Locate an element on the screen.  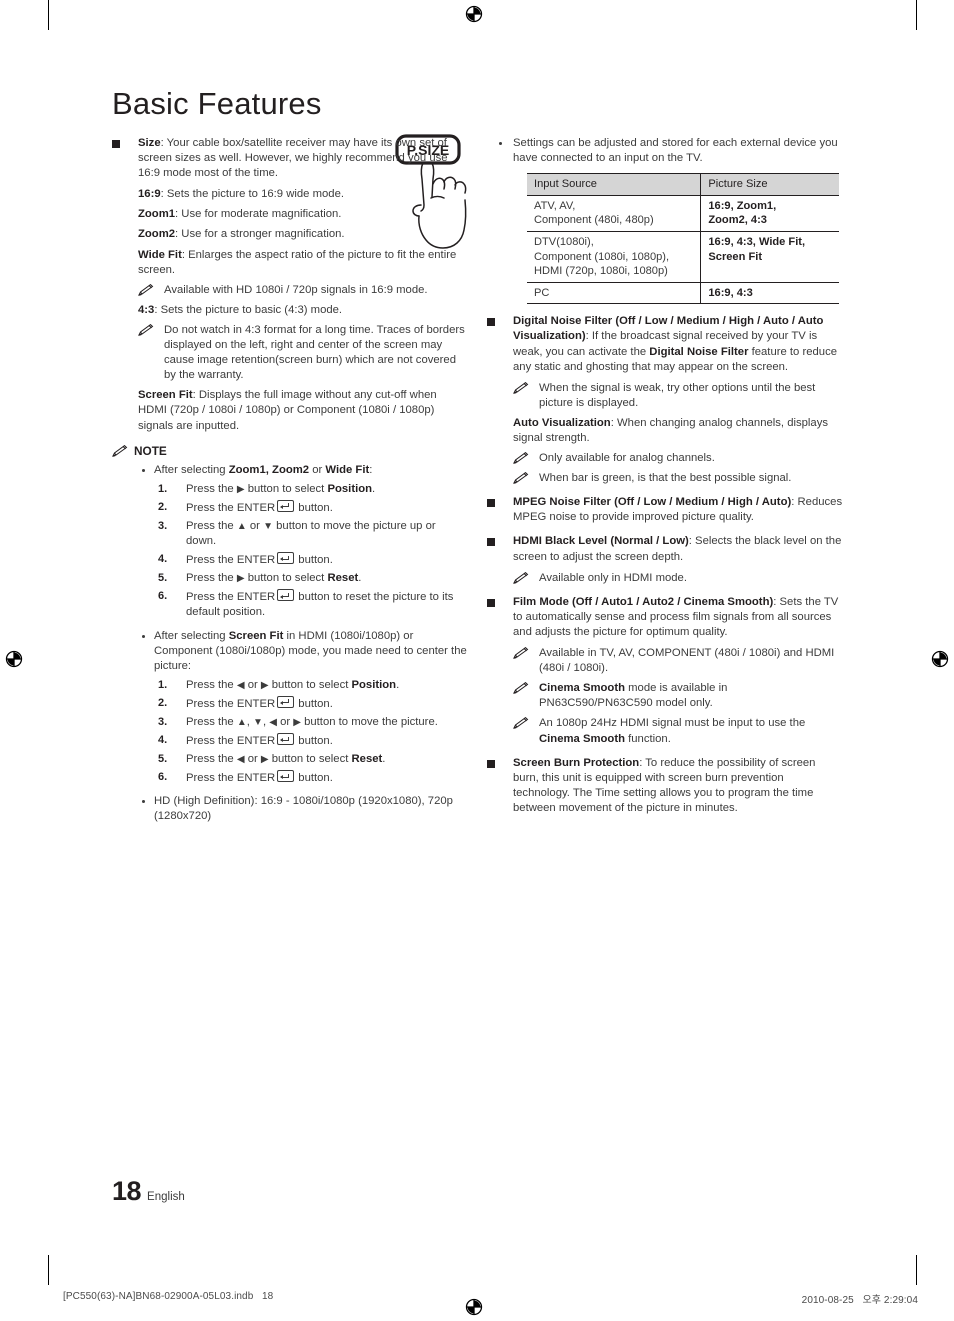
step-g1-4: 4. Press the ENTER button. is located at coordinates (290, 560).